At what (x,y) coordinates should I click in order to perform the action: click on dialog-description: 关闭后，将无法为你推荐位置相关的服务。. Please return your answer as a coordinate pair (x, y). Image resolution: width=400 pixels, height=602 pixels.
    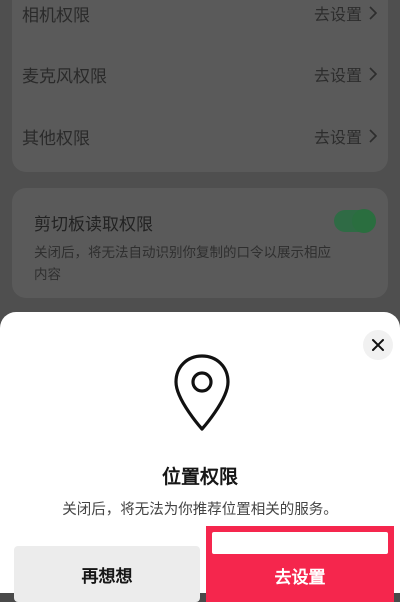
    Looking at the image, I should click on (200, 510).